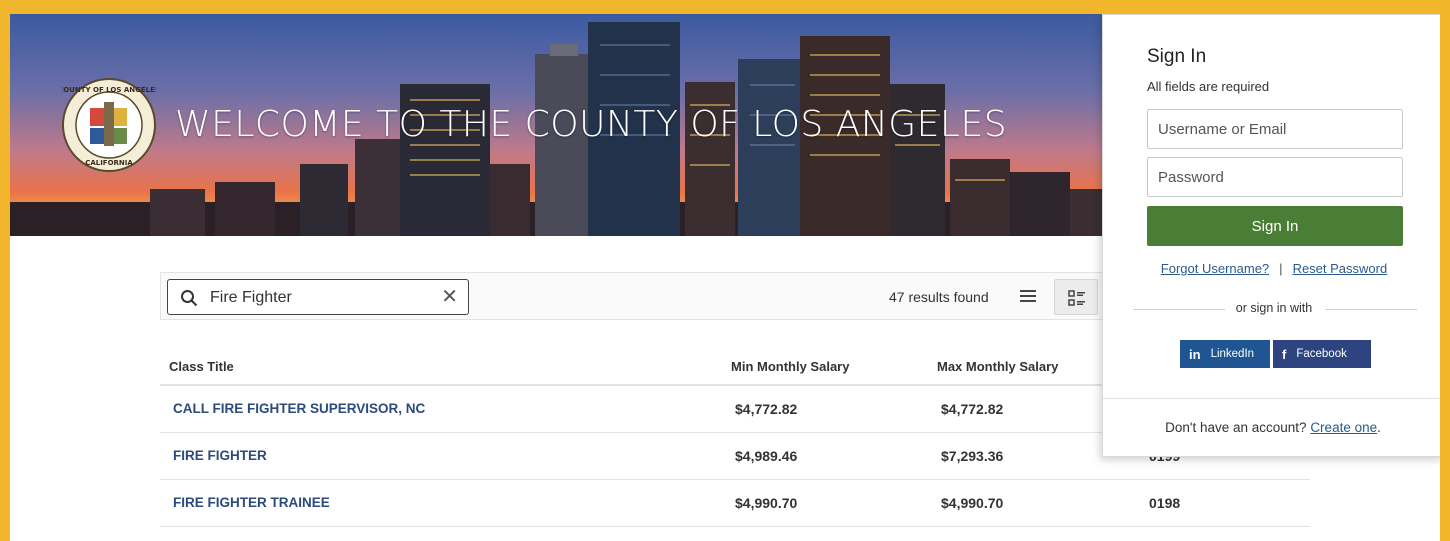 This screenshot has height=541, width=1450. I want to click on facebook-sign-in-button: f Facebook, so click(1322, 354).